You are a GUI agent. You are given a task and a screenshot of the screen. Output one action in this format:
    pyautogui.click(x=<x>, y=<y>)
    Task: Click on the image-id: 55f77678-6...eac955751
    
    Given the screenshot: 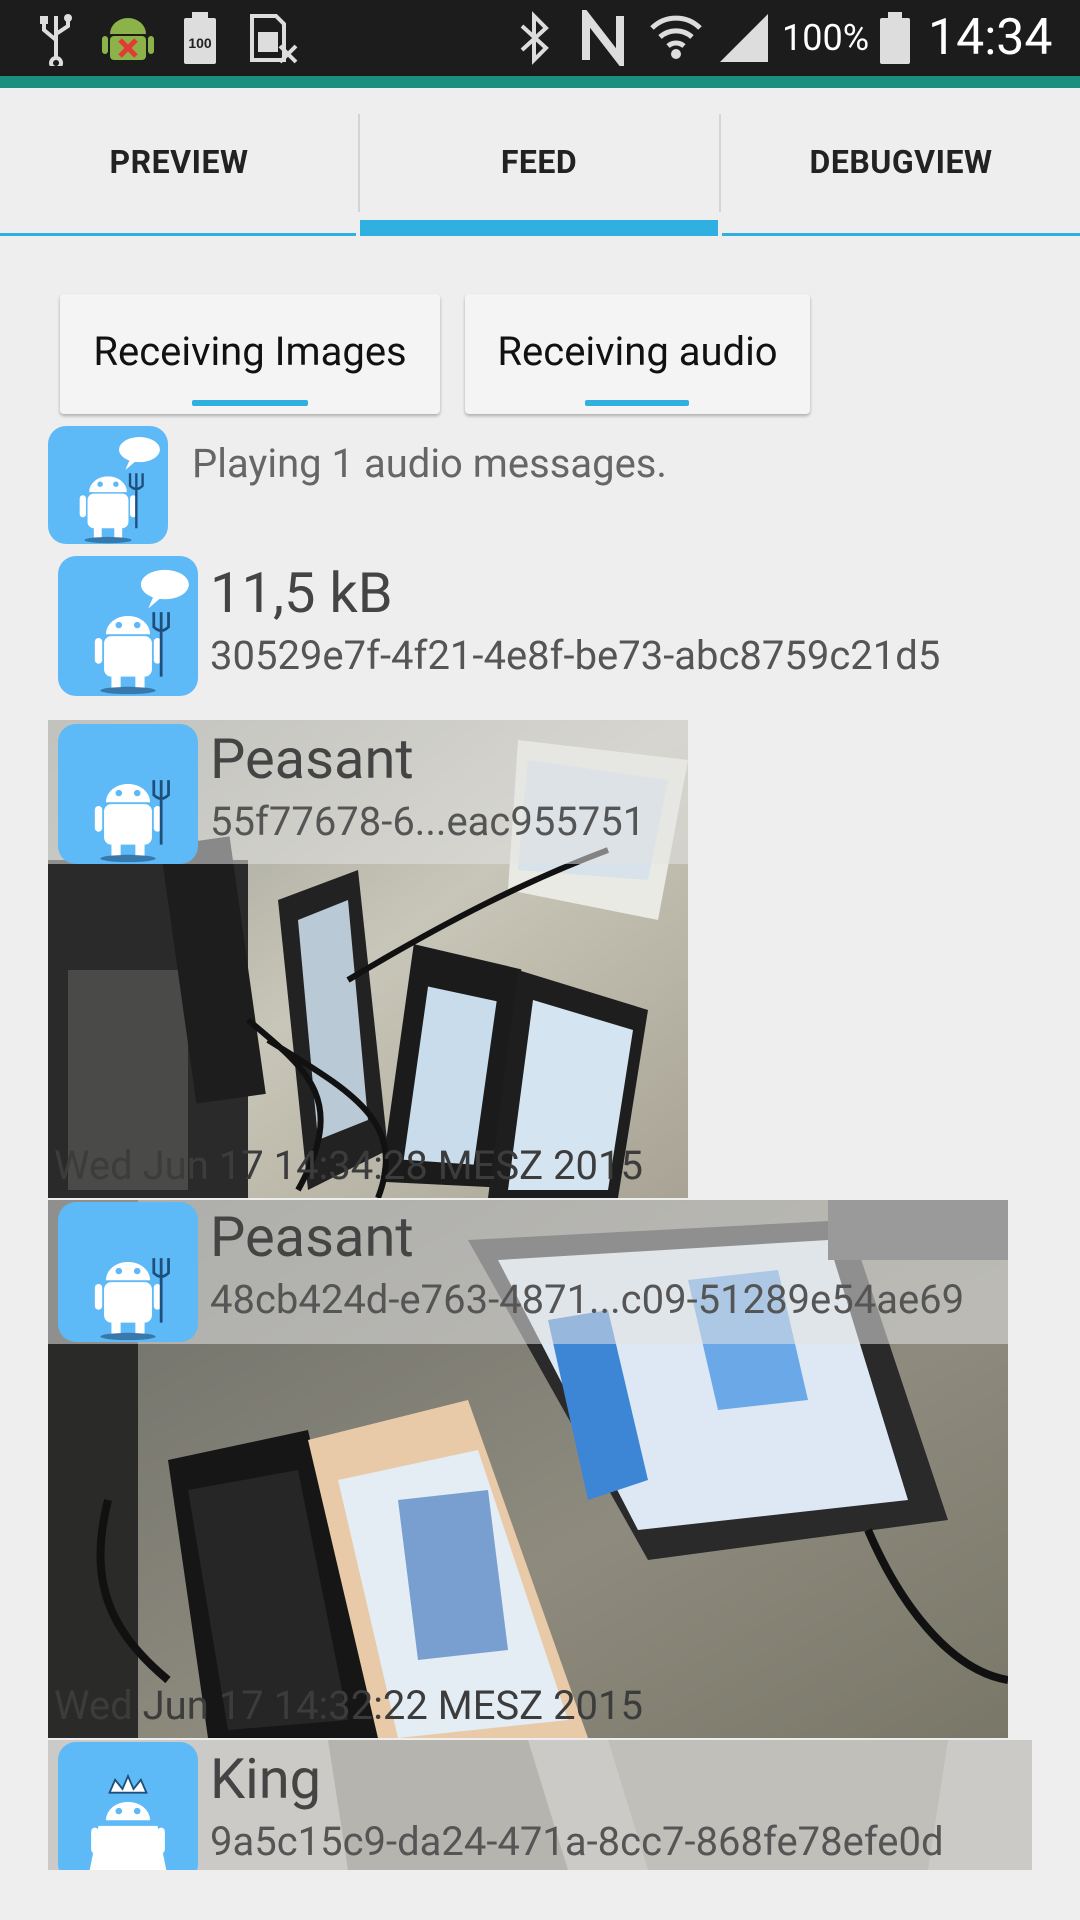 What is the action you would take?
    pyautogui.click(x=428, y=821)
    